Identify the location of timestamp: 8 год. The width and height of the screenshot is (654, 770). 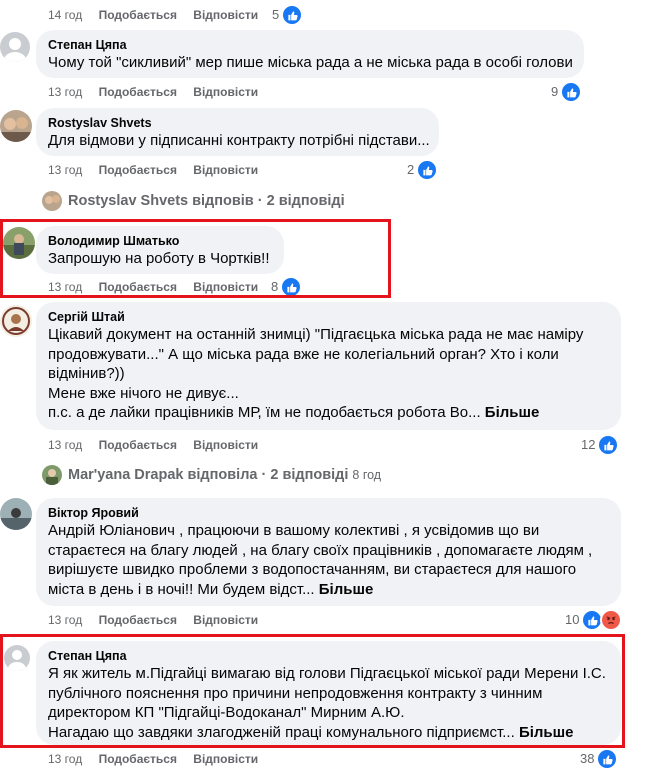
(367, 475).